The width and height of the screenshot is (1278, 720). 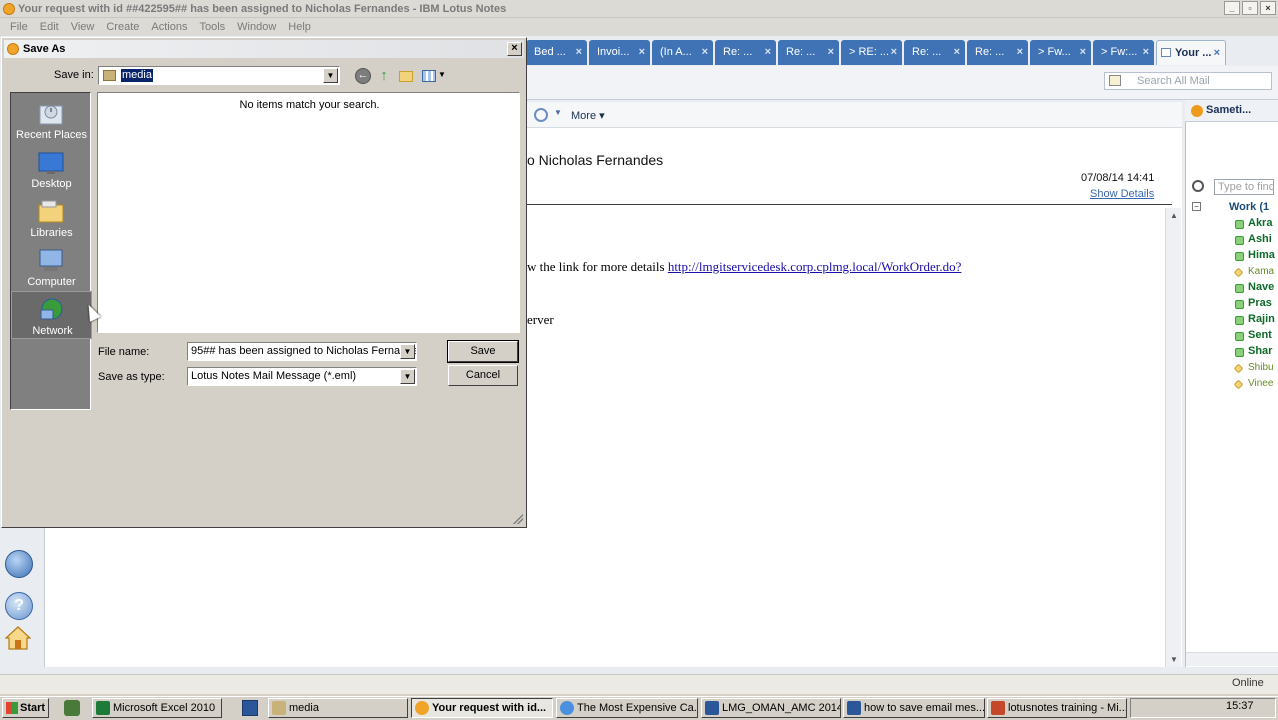 I want to click on file-list: No items match your search., so click(x=308, y=212).